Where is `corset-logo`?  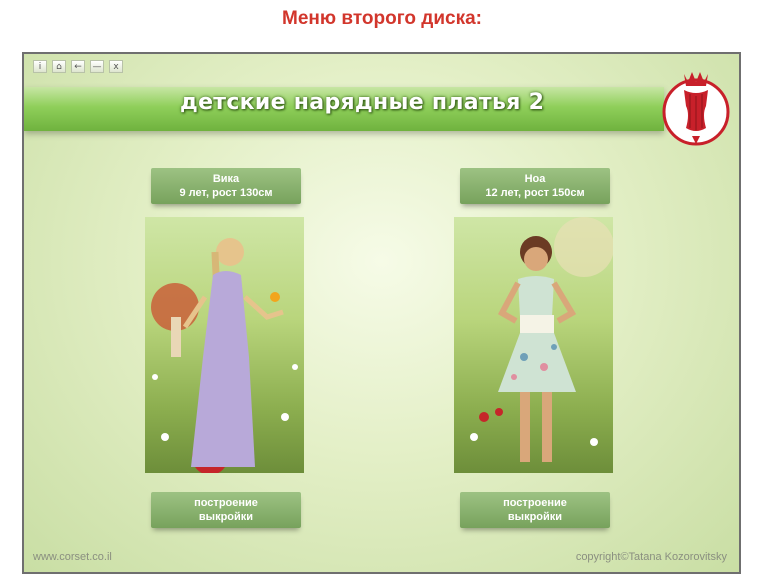
corset-logo is located at coordinates (696, 107).